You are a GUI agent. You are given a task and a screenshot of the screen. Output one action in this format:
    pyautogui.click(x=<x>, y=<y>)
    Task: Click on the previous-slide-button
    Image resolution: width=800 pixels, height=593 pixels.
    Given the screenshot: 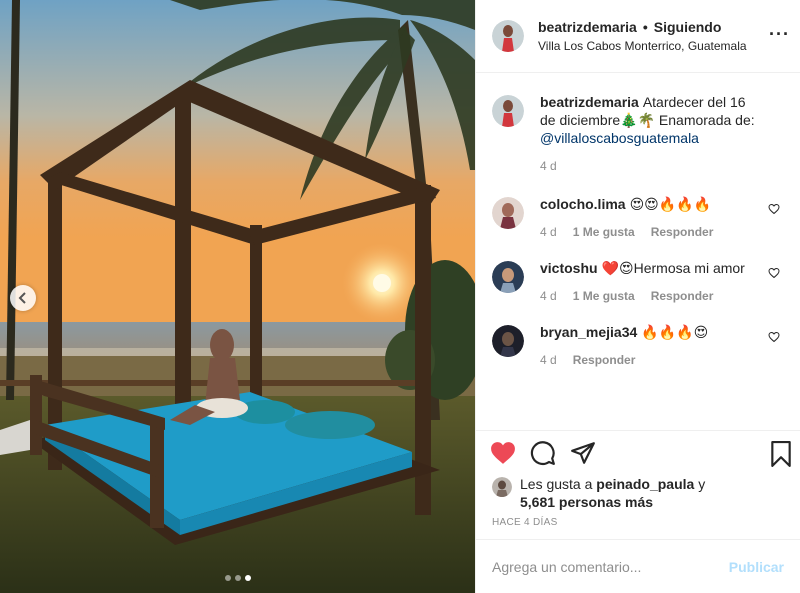 What is the action you would take?
    pyautogui.click(x=23, y=298)
    